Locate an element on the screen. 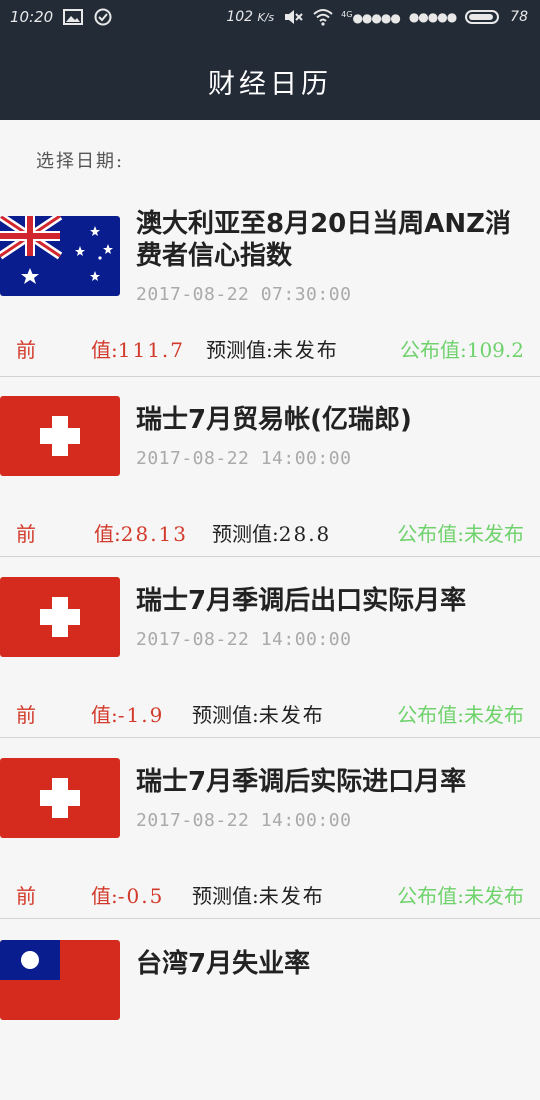  page-title: 财经日历 is located at coordinates (270, 84).